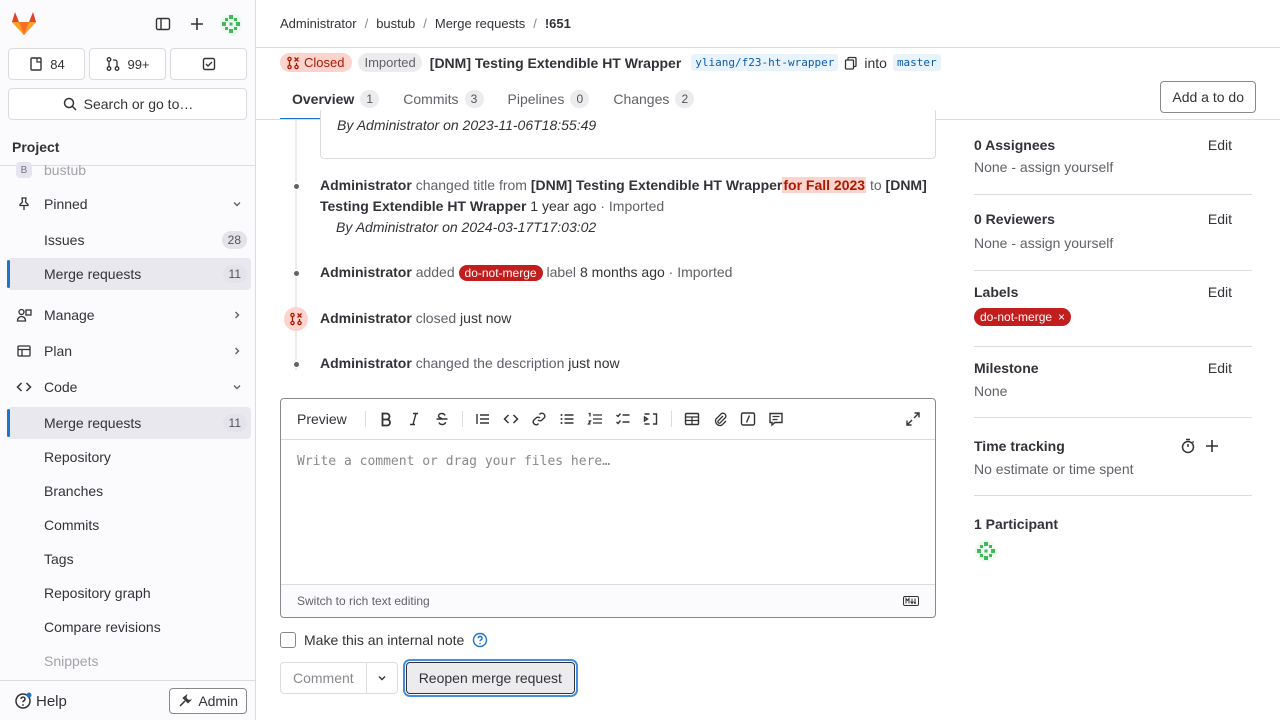 The image size is (1280, 720). Describe the element at coordinates (1212, 446) in the screenshot. I see `add-time-plus-icon` at that location.